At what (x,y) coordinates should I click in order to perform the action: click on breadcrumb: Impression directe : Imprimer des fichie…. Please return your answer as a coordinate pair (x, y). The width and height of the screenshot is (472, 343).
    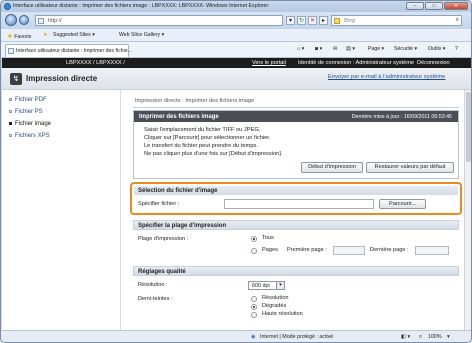
    Looking at the image, I should click on (195, 101).